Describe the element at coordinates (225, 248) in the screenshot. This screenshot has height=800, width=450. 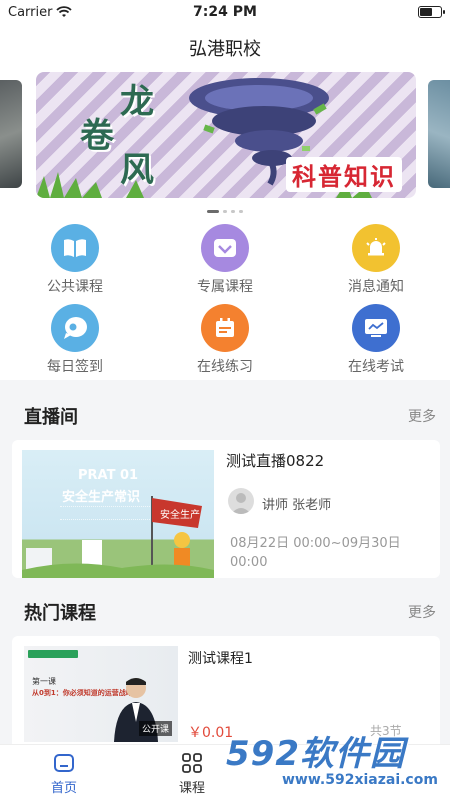
I see `diamond-icon` at that location.